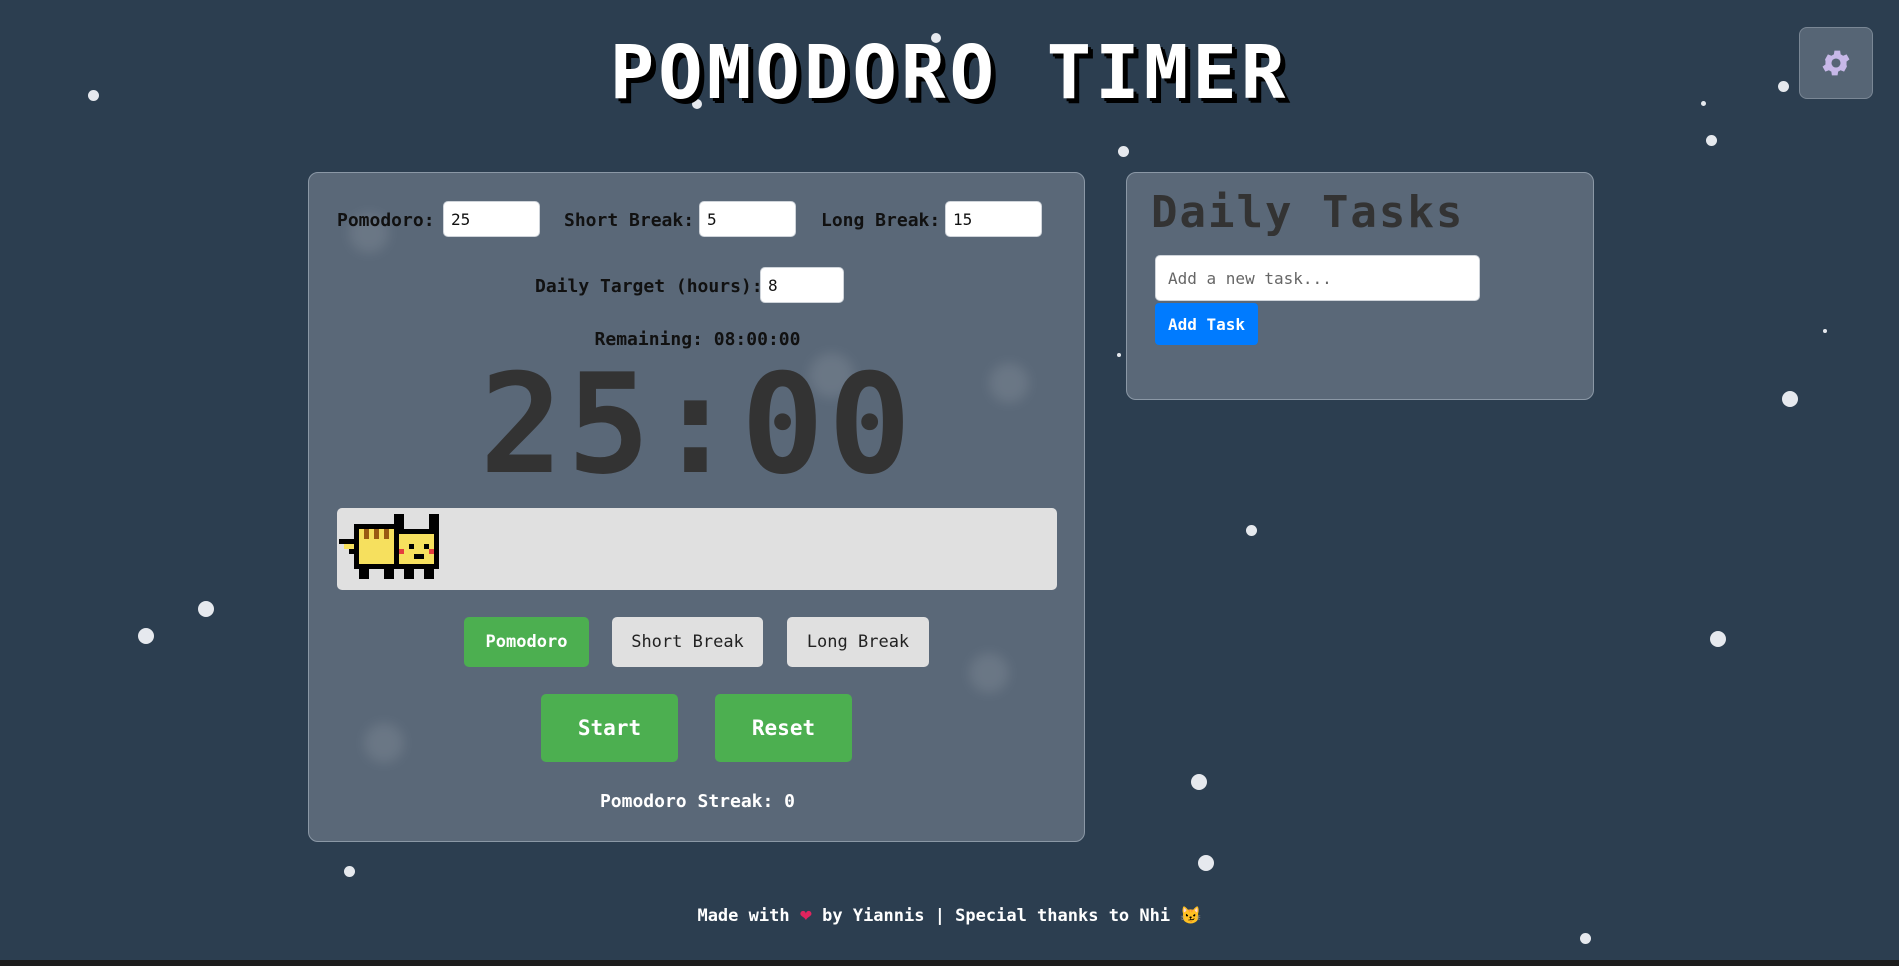 The height and width of the screenshot is (966, 1899). I want to click on timer-display: 25:00, so click(697, 424).